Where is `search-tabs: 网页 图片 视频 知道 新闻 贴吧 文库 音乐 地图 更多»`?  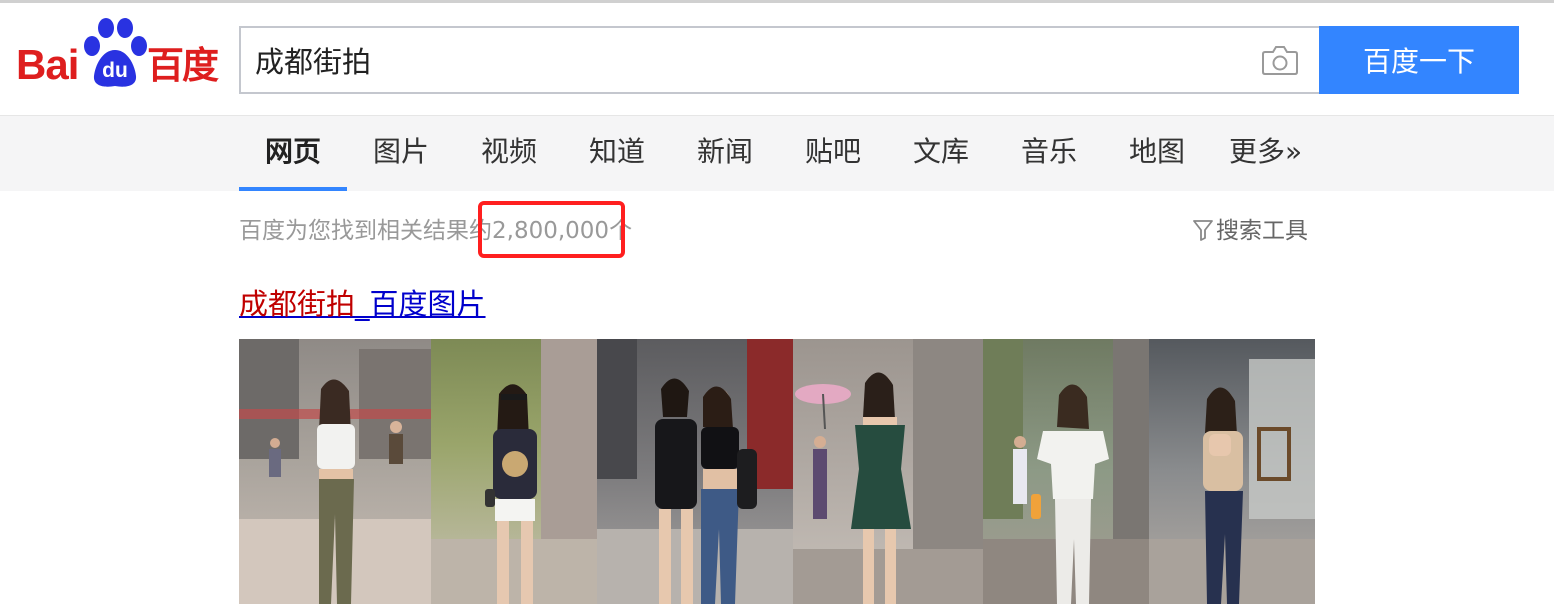 search-tabs: 网页 图片 视频 知道 新闻 贴吧 文库 音乐 地图 更多» is located at coordinates (777, 153).